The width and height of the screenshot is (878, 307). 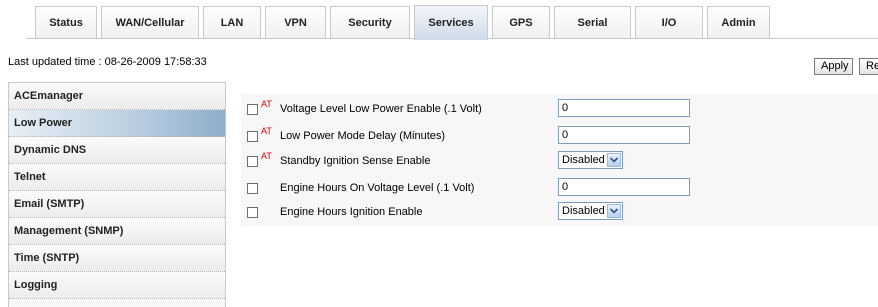 What do you see at coordinates (624, 108) in the screenshot?
I see `voltage-level-input: 0` at bounding box center [624, 108].